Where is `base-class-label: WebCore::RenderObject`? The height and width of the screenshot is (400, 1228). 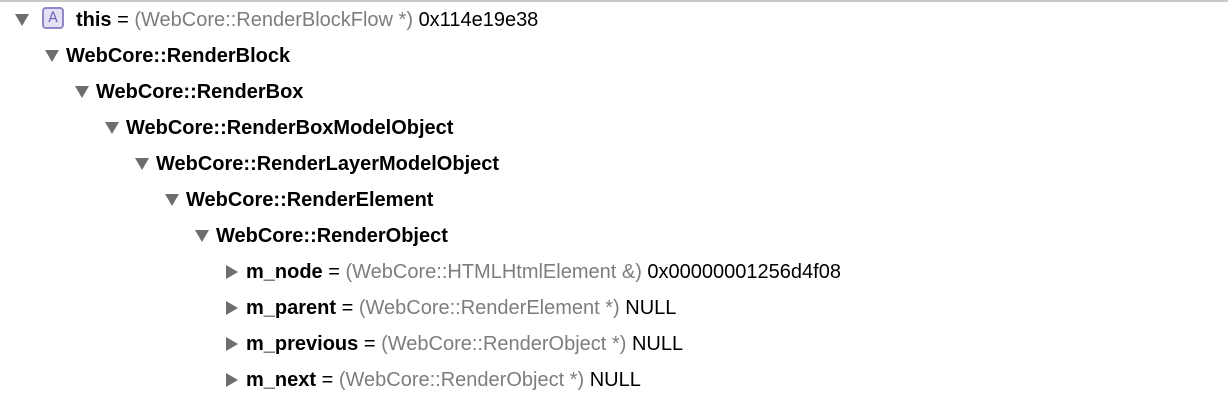
base-class-label: WebCore::RenderObject is located at coordinates (332, 236).